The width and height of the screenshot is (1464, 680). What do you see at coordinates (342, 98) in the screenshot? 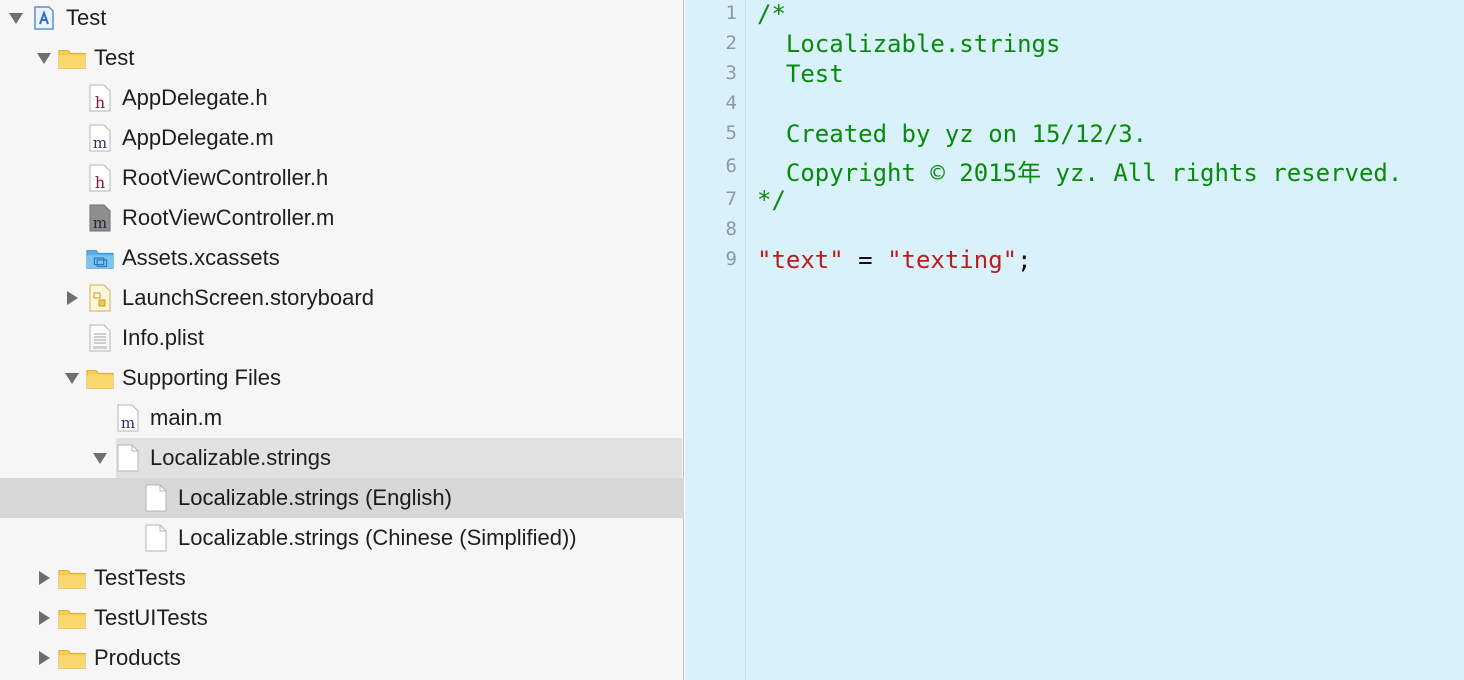
I see `nav-row-file-appdelegate-h: h AppDelegate.h` at bounding box center [342, 98].